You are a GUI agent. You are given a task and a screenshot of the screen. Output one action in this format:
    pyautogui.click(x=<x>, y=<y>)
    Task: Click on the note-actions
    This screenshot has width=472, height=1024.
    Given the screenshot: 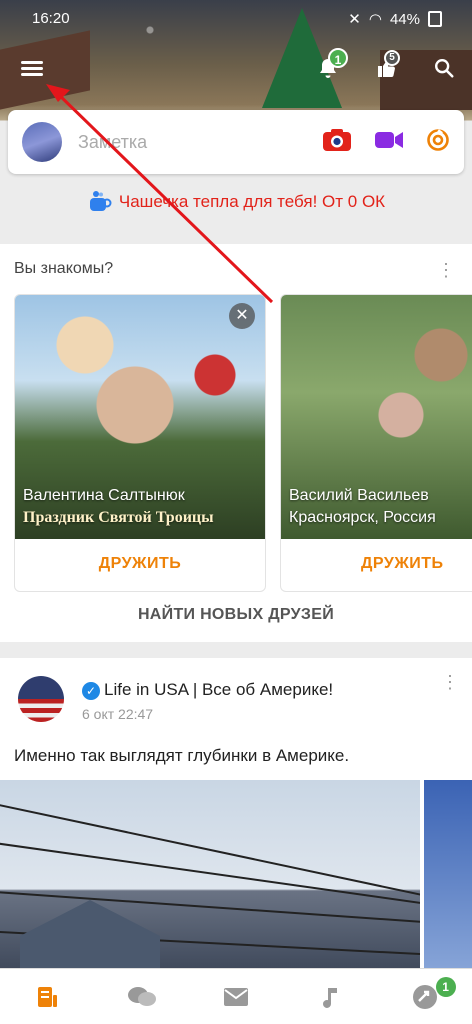 What is the action you would take?
    pyautogui.click(x=386, y=140)
    